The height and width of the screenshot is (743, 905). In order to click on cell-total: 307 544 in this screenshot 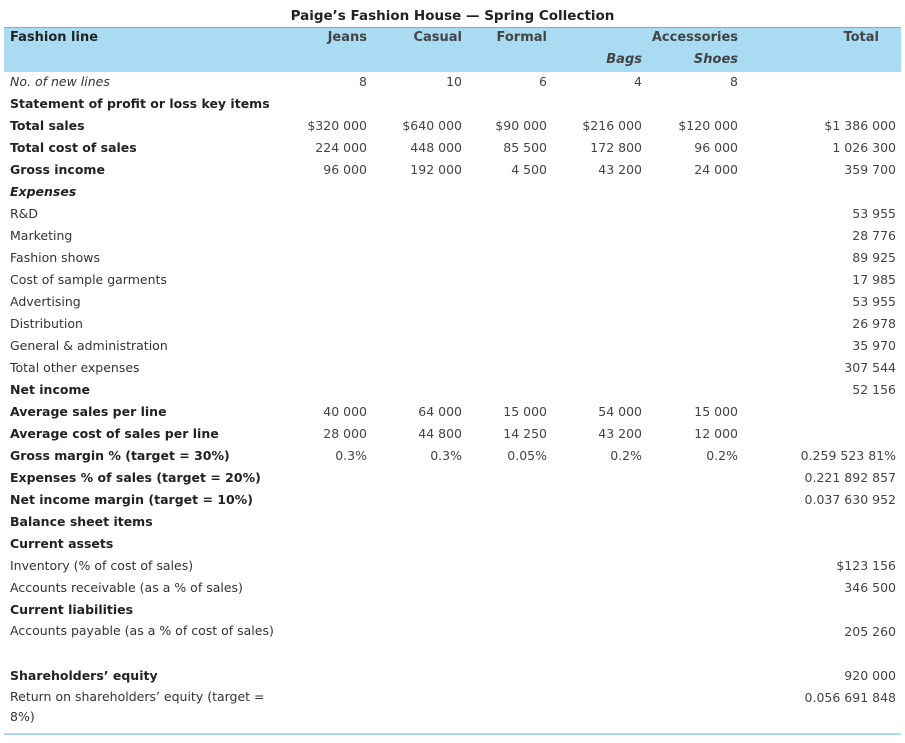, I will do `click(870, 367)`.